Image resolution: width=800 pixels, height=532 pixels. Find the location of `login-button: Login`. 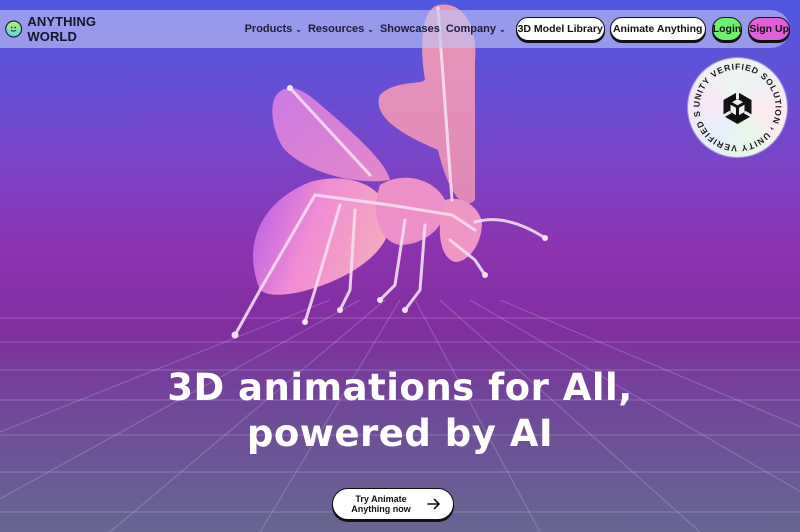

login-button: Login is located at coordinates (727, 29).